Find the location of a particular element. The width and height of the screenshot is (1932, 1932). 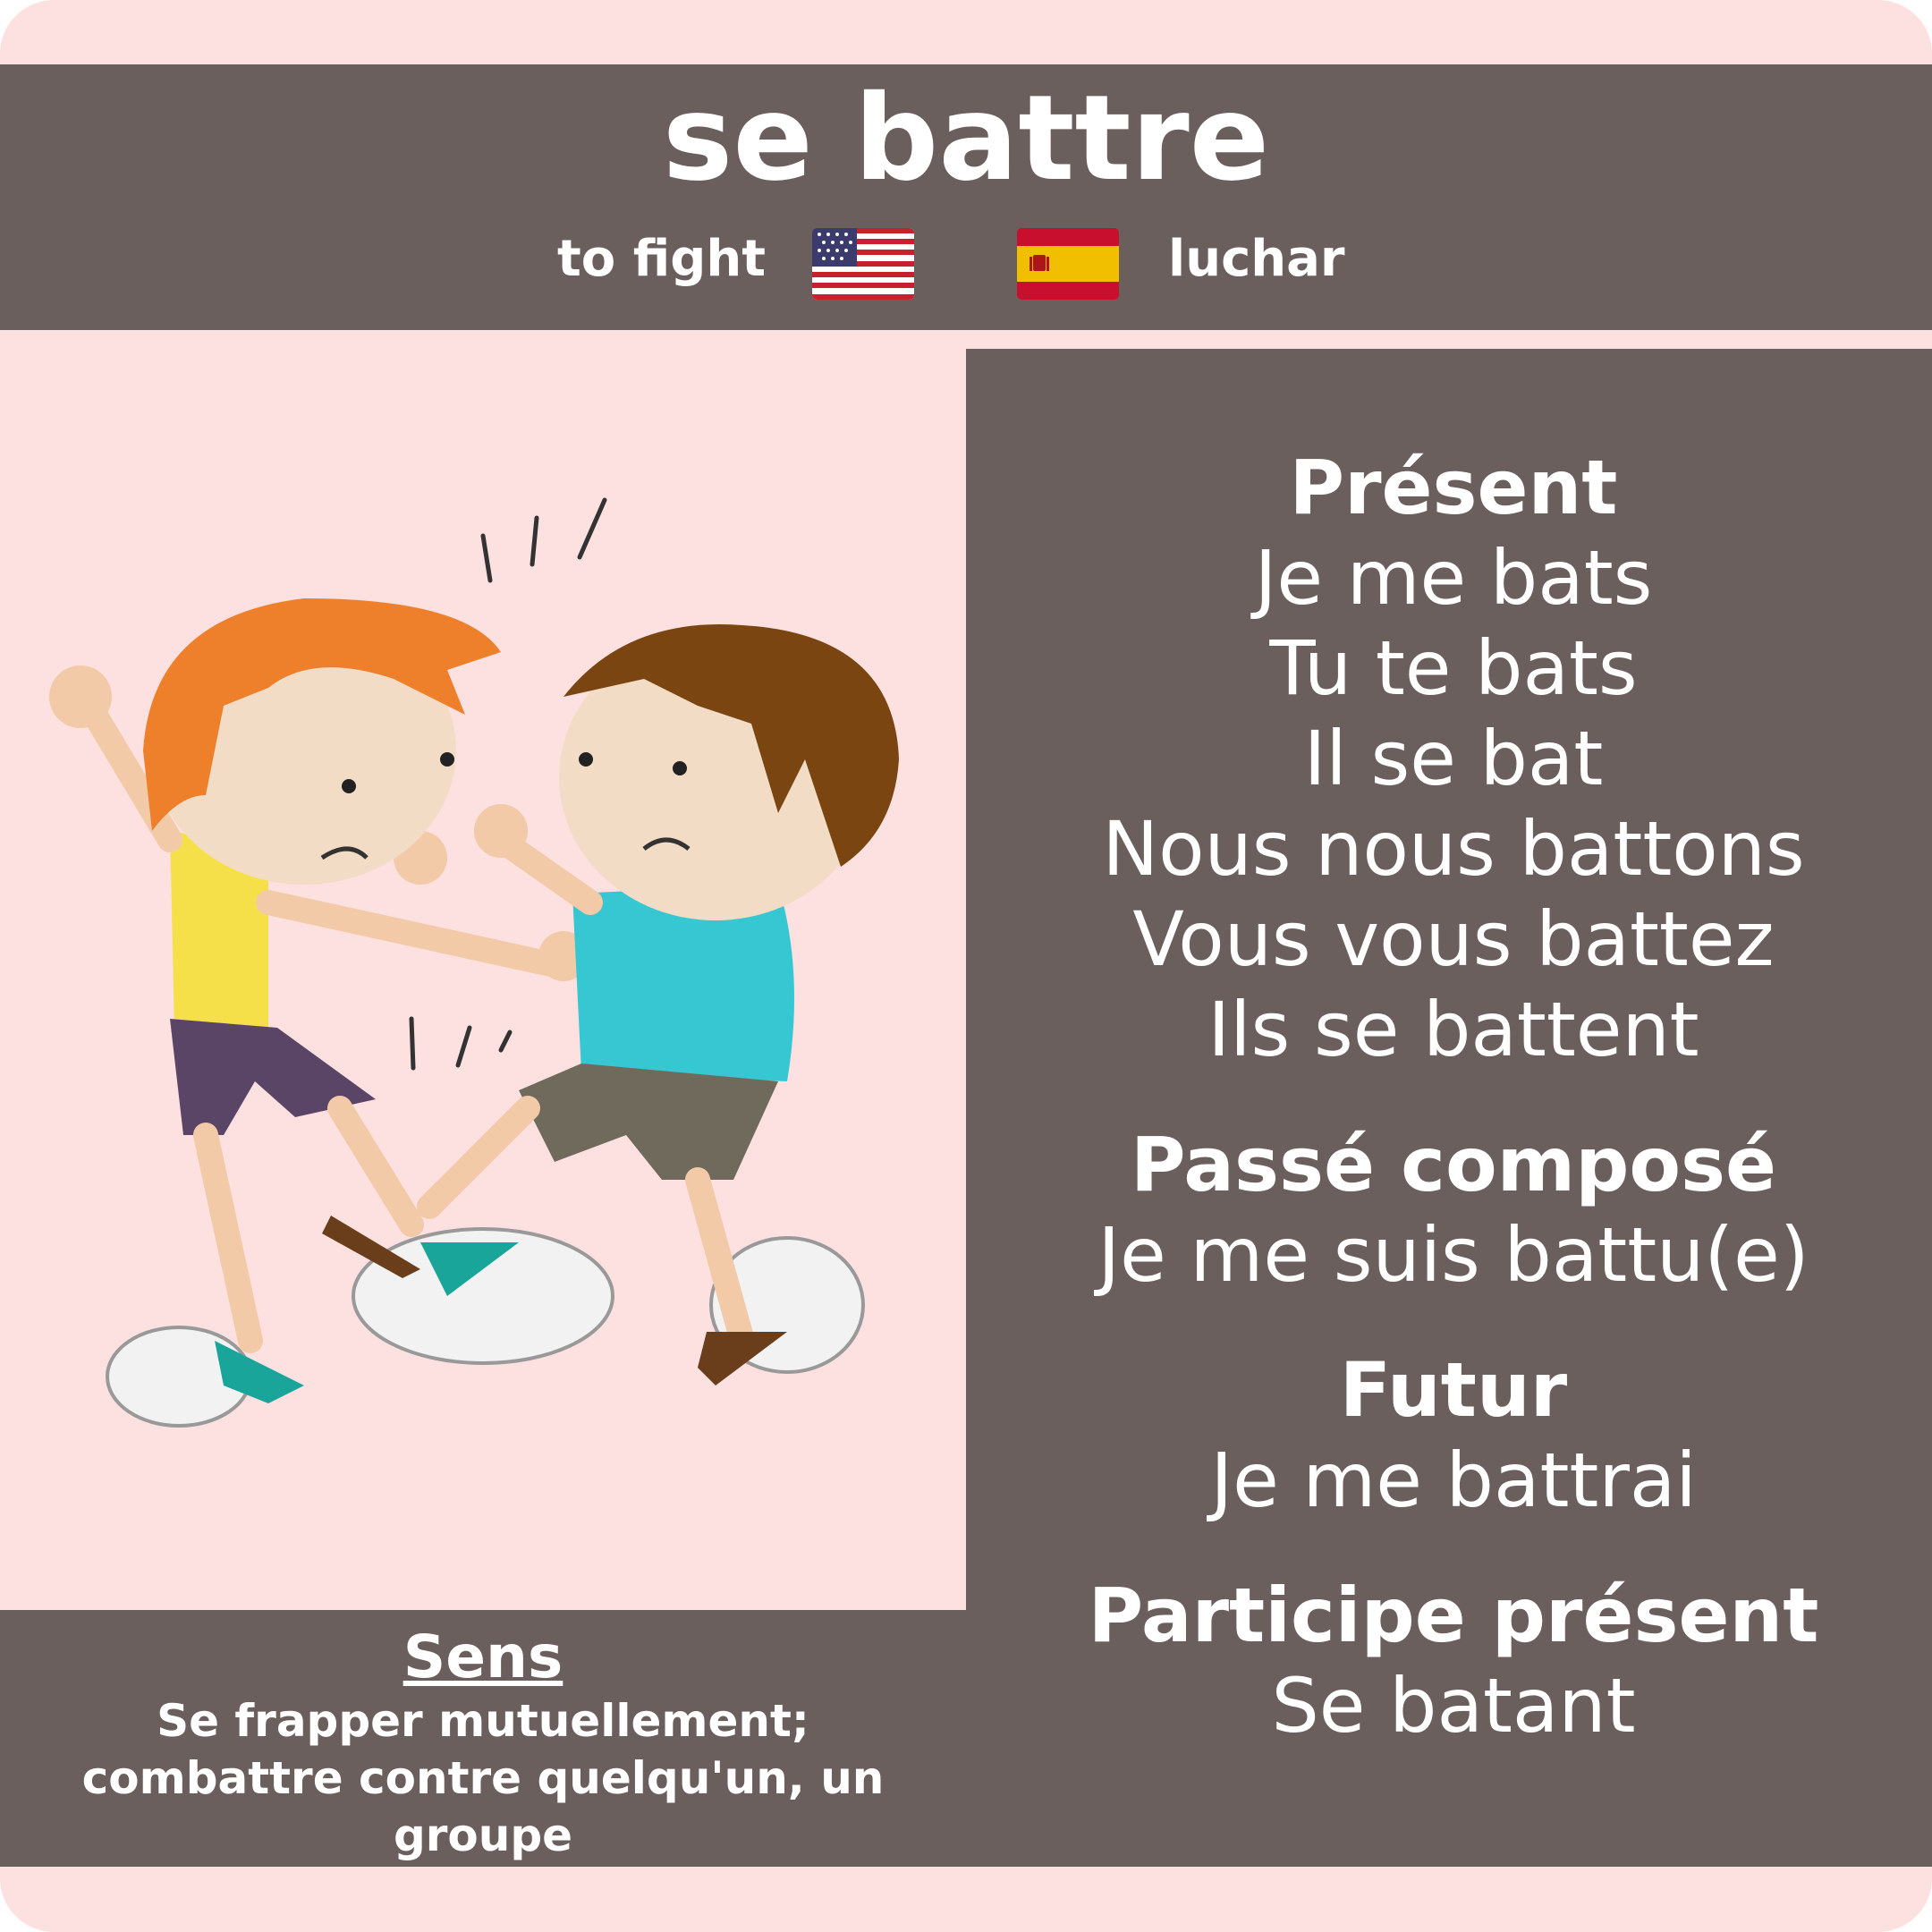

passe-compose-heading: Passé composé is located at coordinates (1453, 1164).